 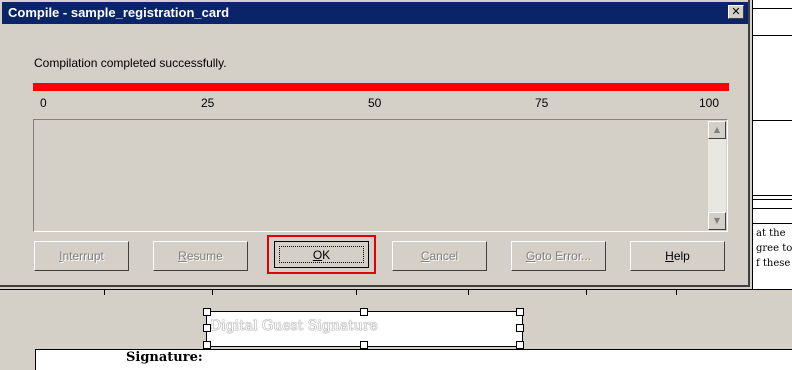 I want to click on doc-side-text: gree to, so click(x=774, y=248).